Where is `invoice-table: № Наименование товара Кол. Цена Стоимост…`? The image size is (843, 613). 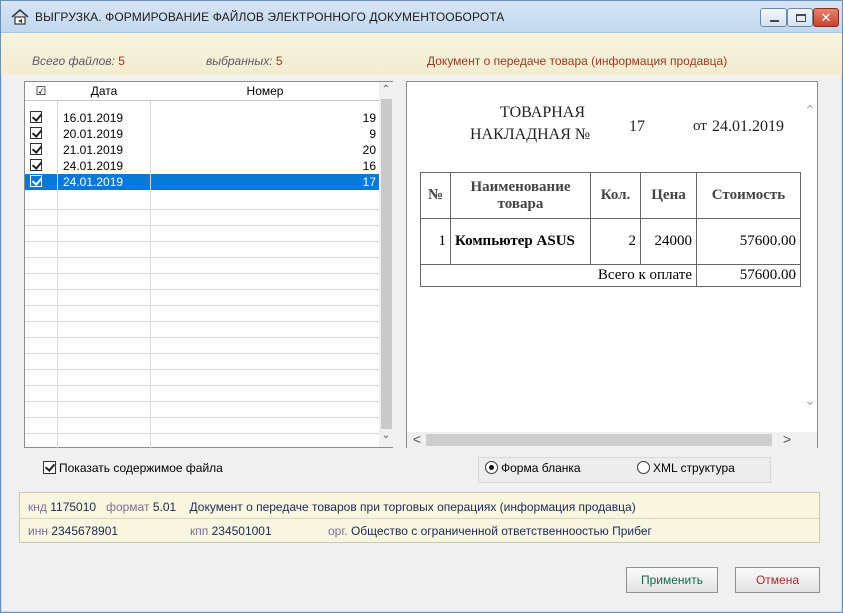
invoice-table: № Наименование товара Кол. Цена Стоимост… is located at coordinates (610, 229).